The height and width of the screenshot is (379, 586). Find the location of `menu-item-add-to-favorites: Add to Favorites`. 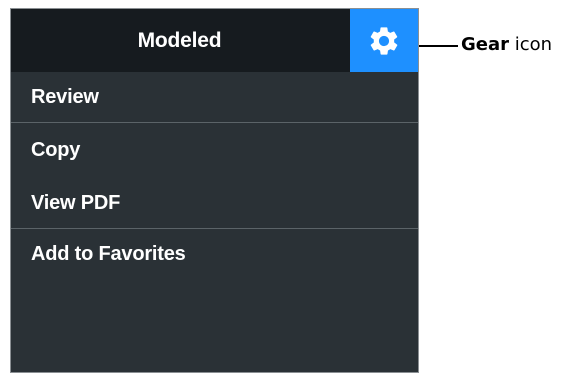

menu-item-add-to-favorites: Add to Favorites is located at coordinates (214, 254).